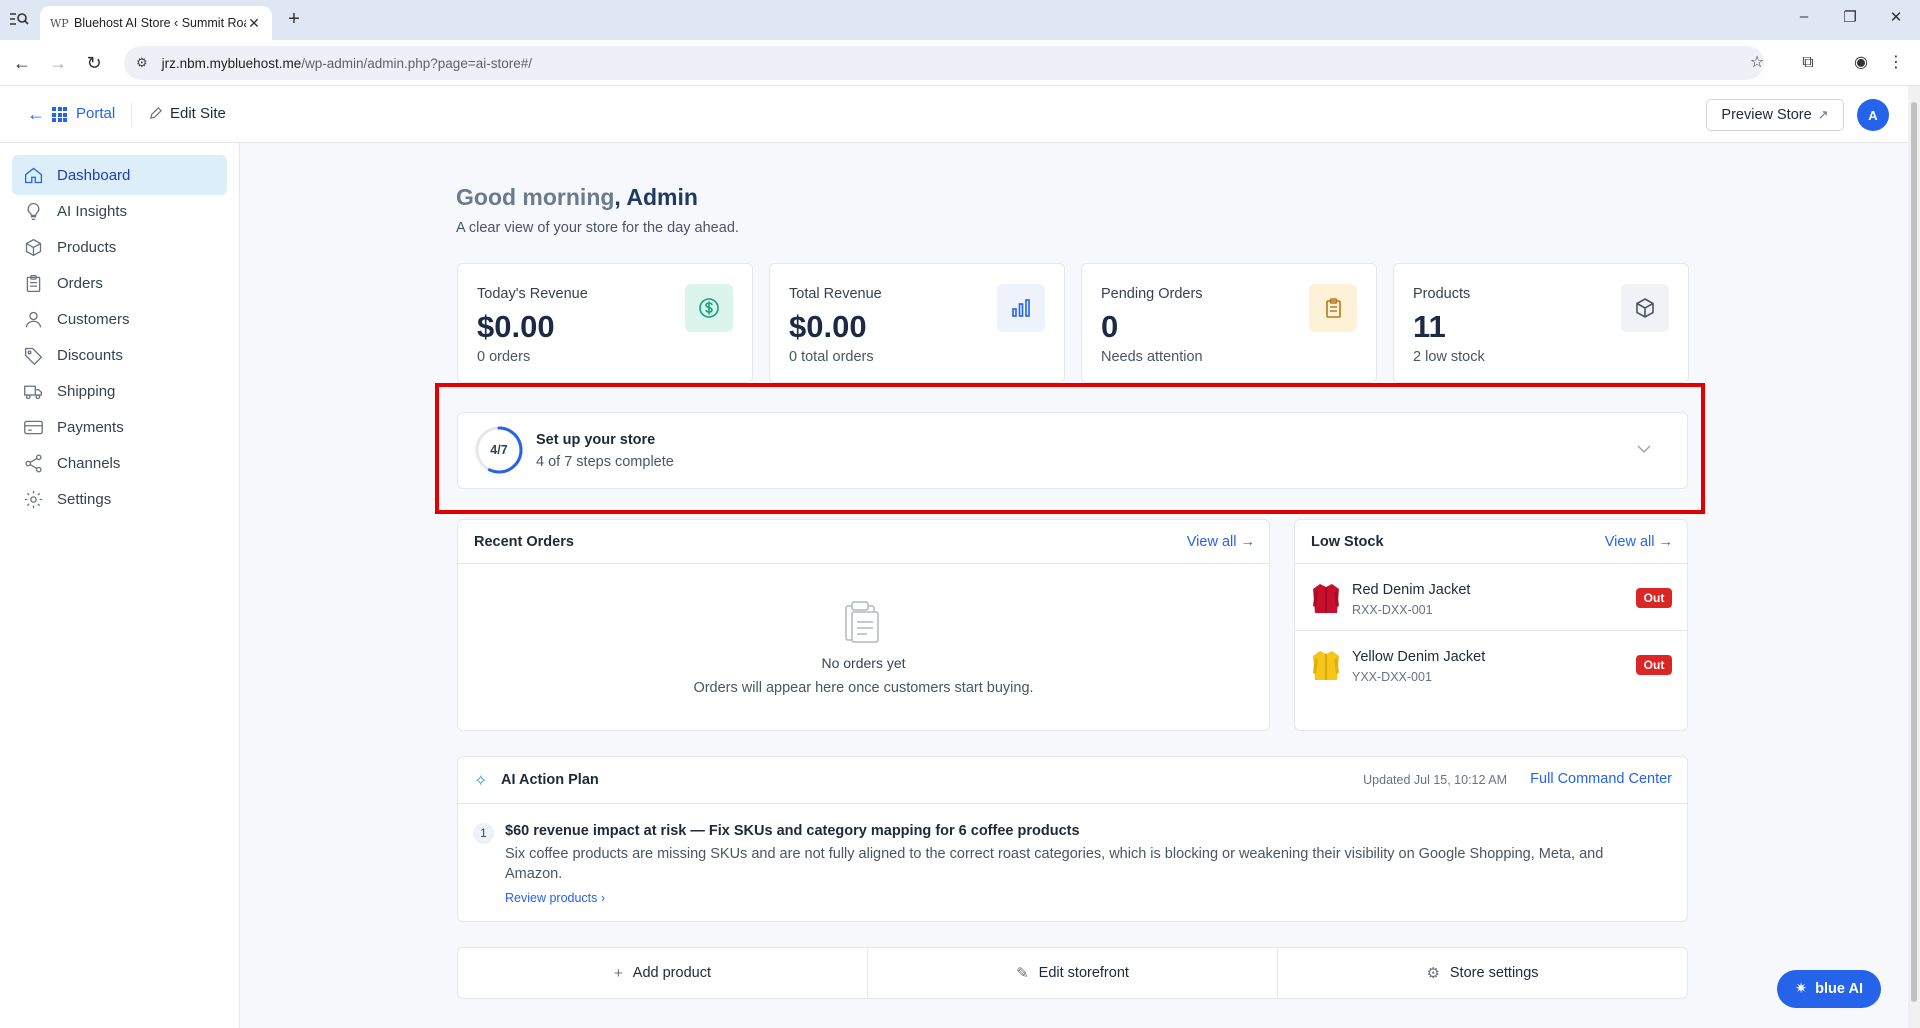 This screenshot has width=1920, height=1028. What do you see at coordinates (33, 427) in the screenshot?
I see `credit-card-icon` at bounding box center [33, 427].